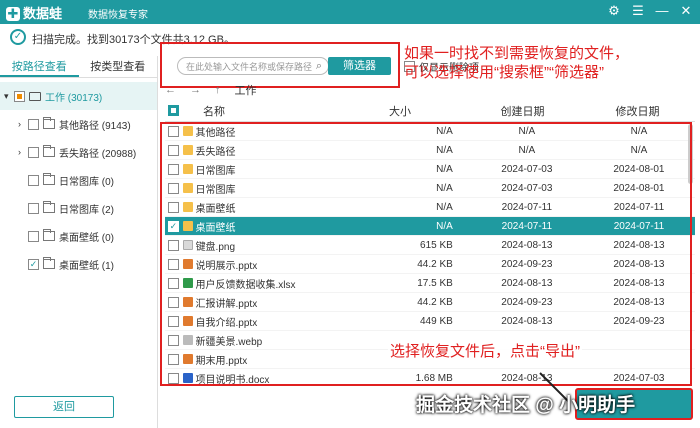 The height and width of the screenshot is (428, 700). What do you see at coordinates (35, 96) in the screenshot?
I see `drive-icon` at bounding box center [35, 96].